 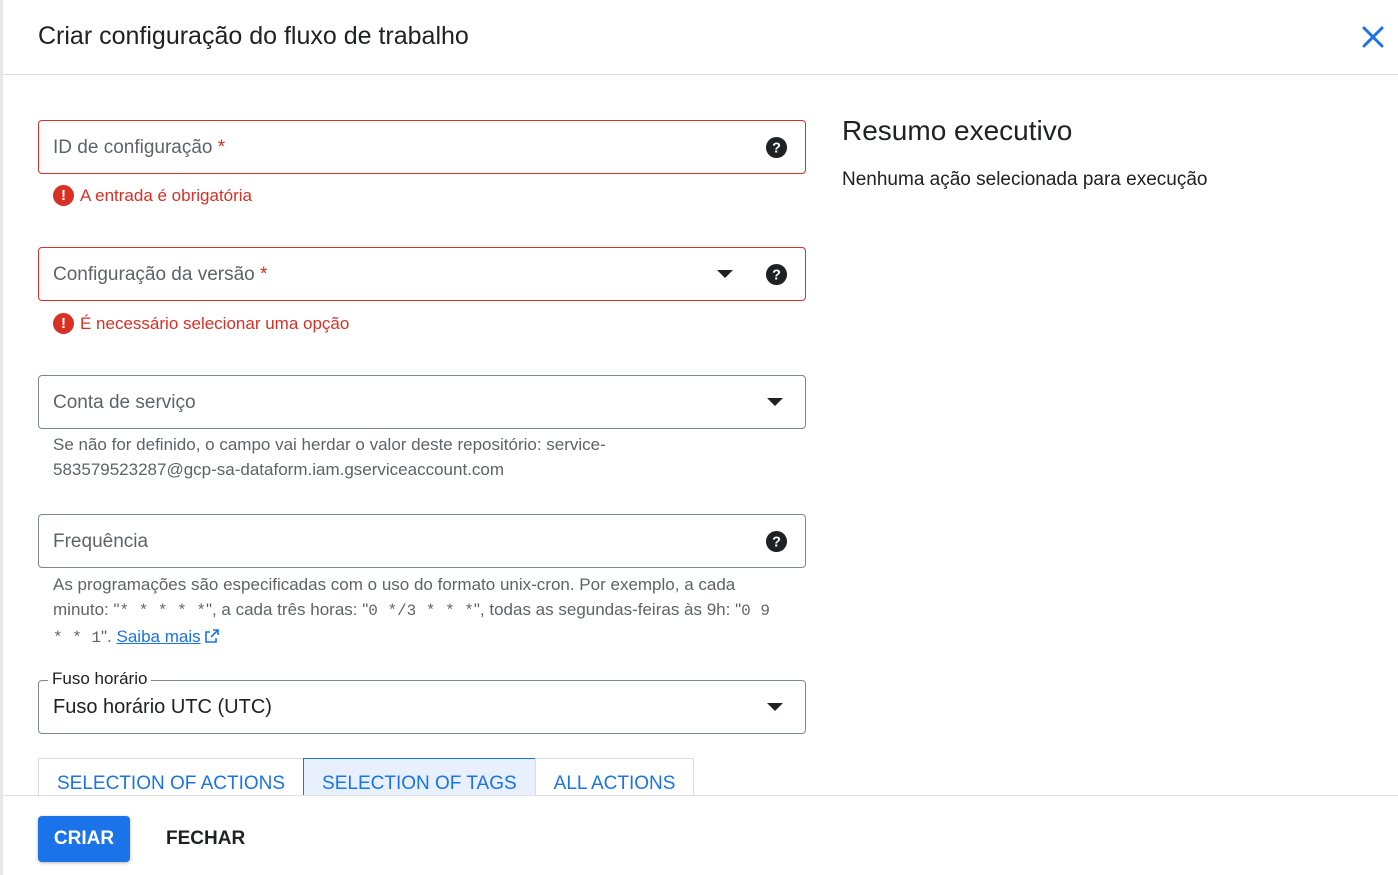 I want to click on config-id-error-text: A entrada é obrigatória, so click(x=166, y=195).